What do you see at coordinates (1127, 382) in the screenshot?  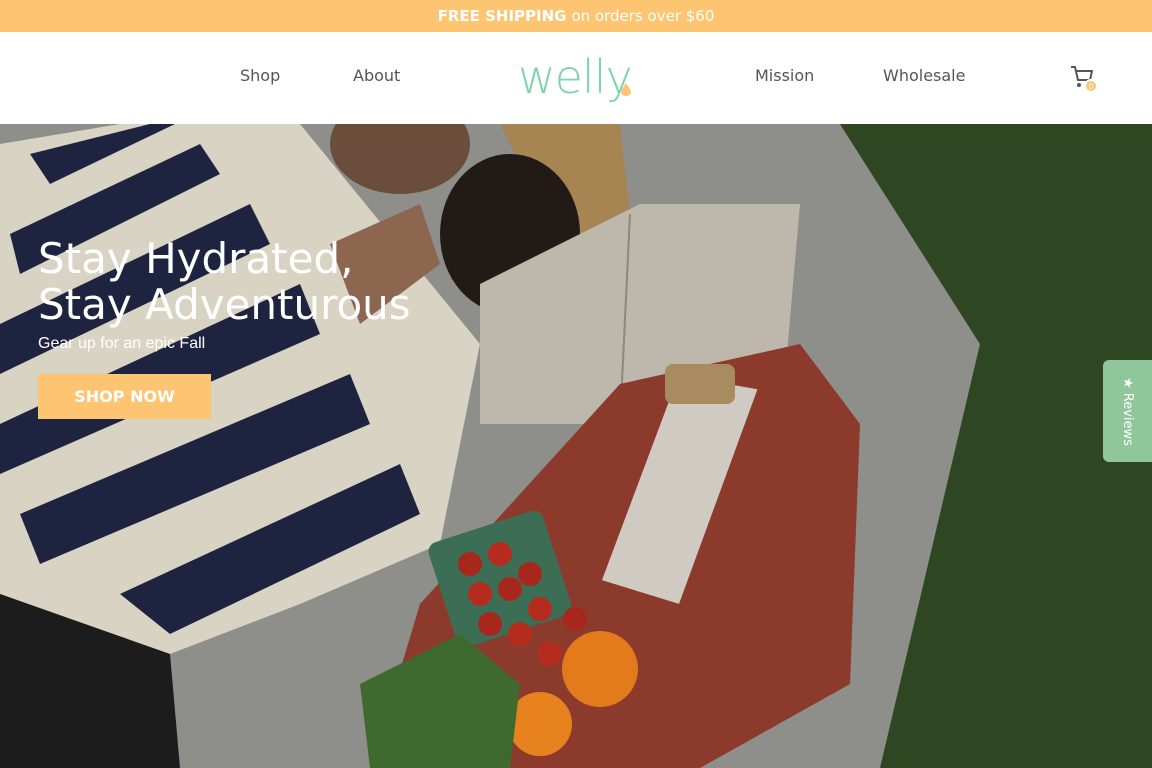 I see `star-icon: ★` at bounding box center [1127, 382].